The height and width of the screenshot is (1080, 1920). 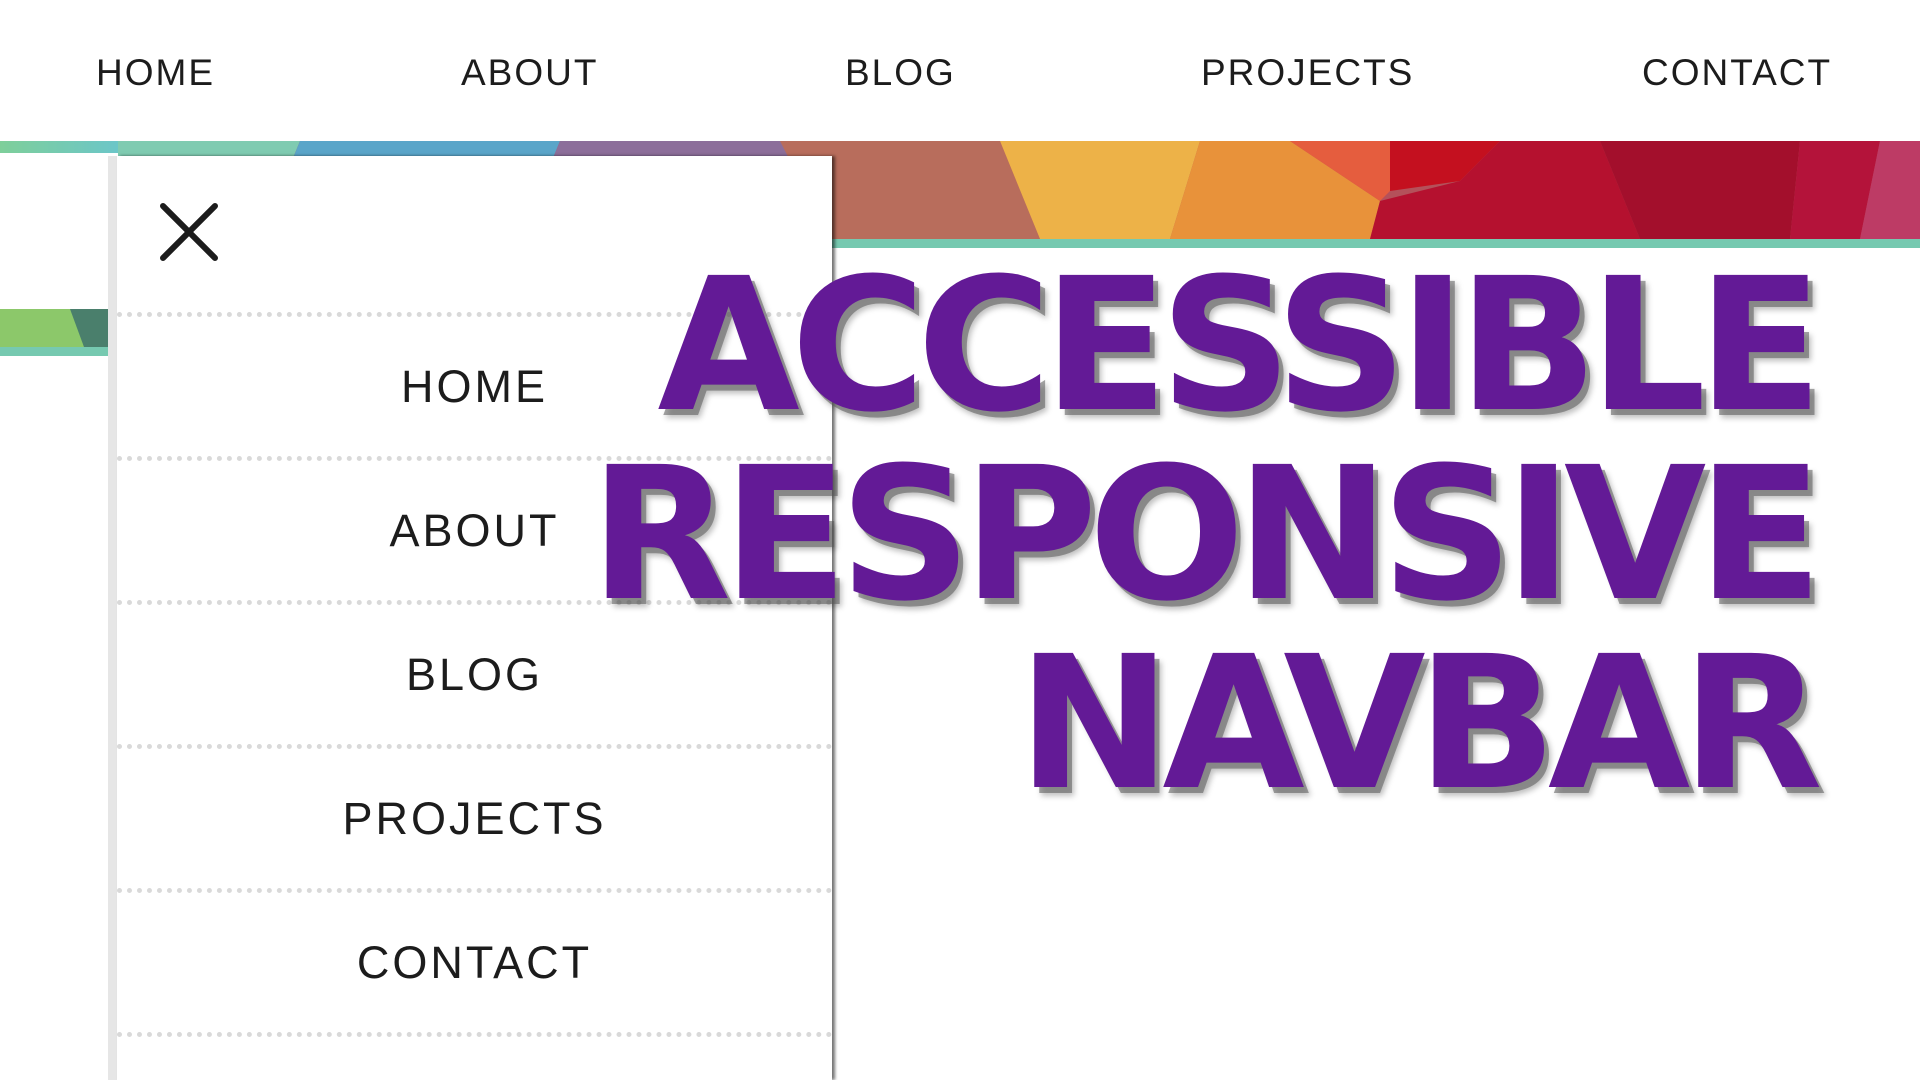 What do you see at coordinates (474, 675) in the screenshot?
I see `drawer-blog-link: BLOG` at bounding box center [474, 675].